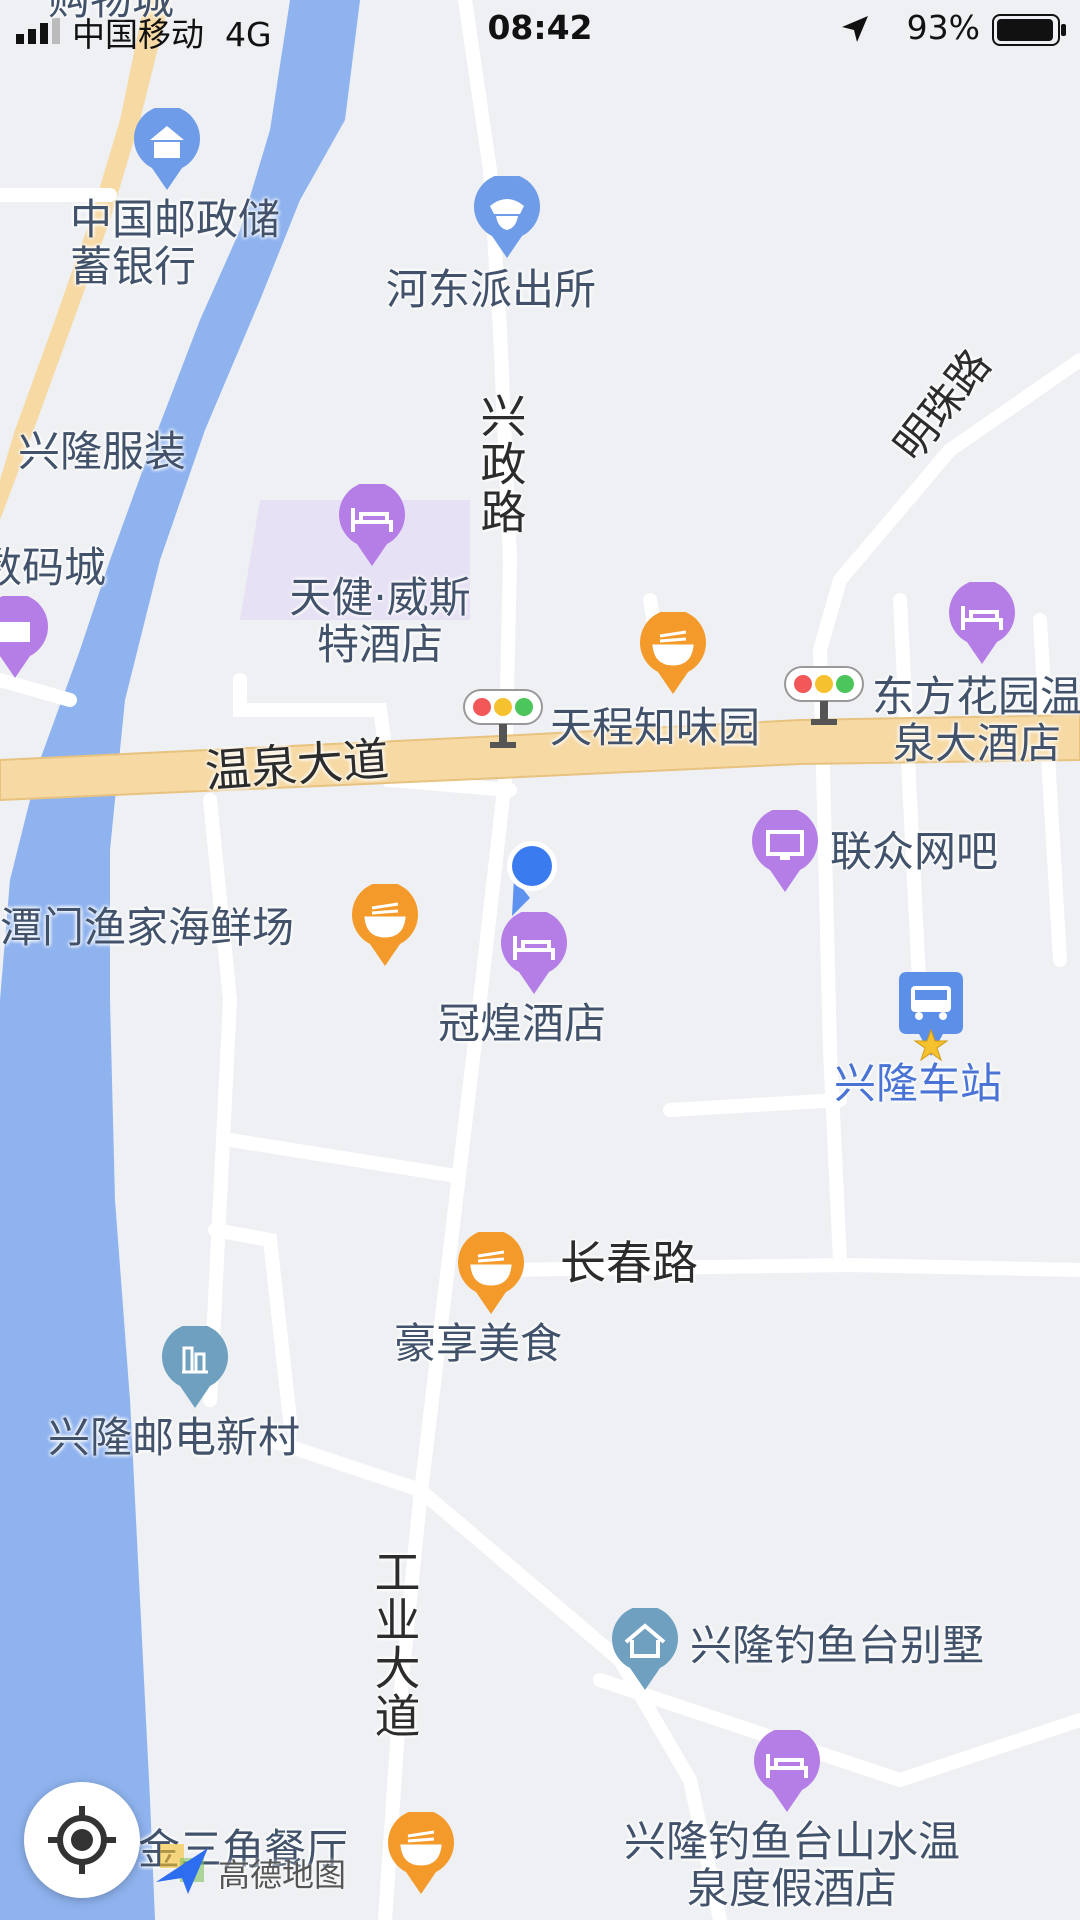 The width and height of the screenshot is (1080, 1920). What do you see at coordinates (655, 727) in the screenshot?
I see `poi-tiancheng: 天程知味园` at bounding box center [655, 727].